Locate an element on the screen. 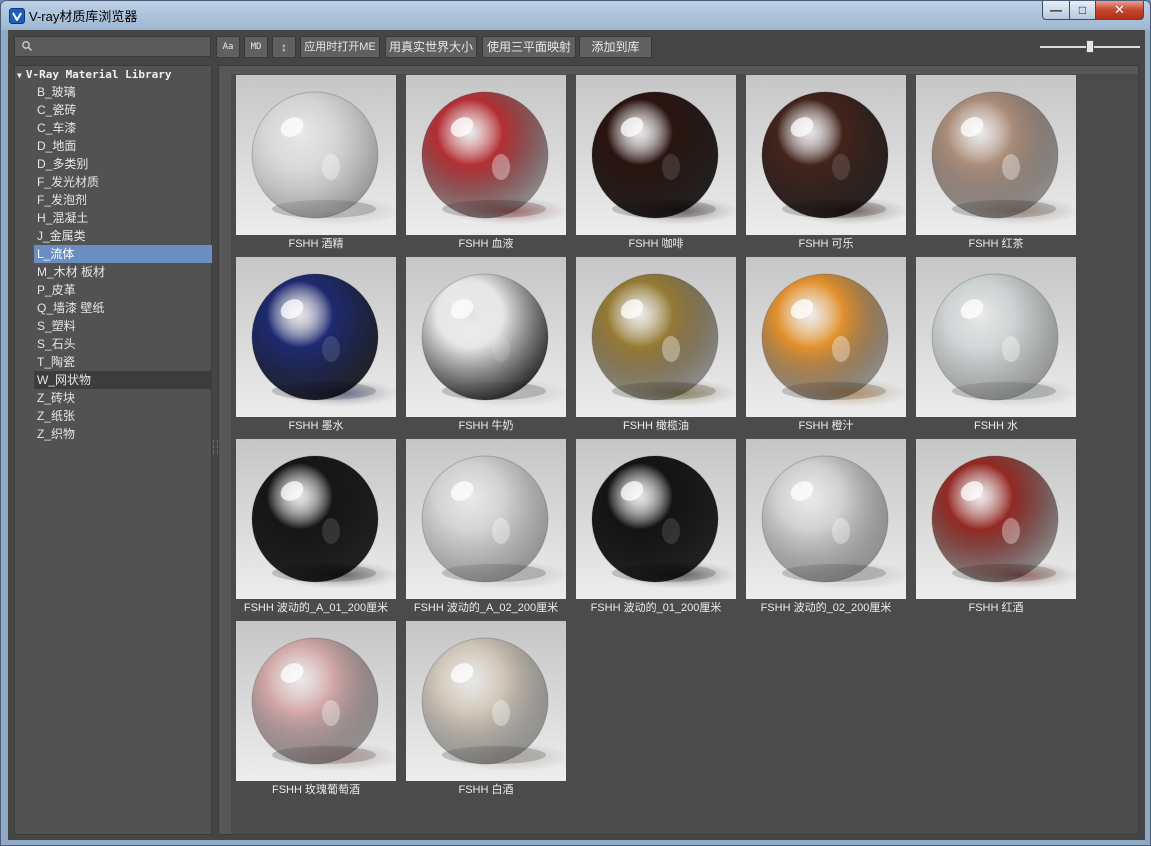 Image resolution: width=1151 pixels, height=846 pixels. apply-open-me-button: 应用时打开ME is located at coordinates (340, 47).